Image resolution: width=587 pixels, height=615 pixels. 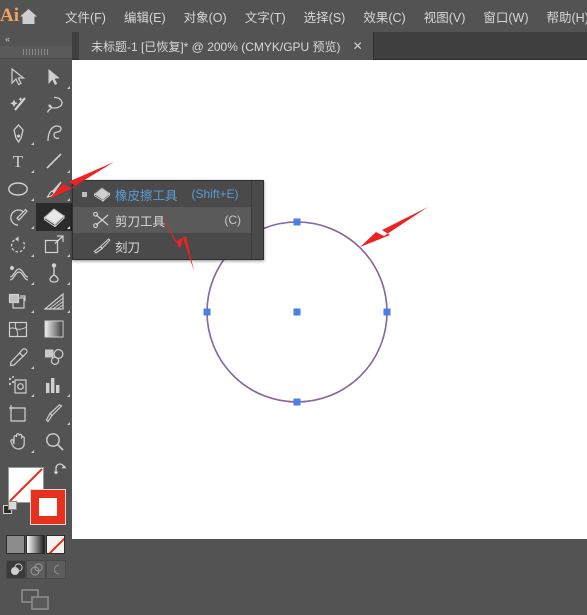 I want to click on menu-item-object: 对象(O), so click(x=205, y=16).